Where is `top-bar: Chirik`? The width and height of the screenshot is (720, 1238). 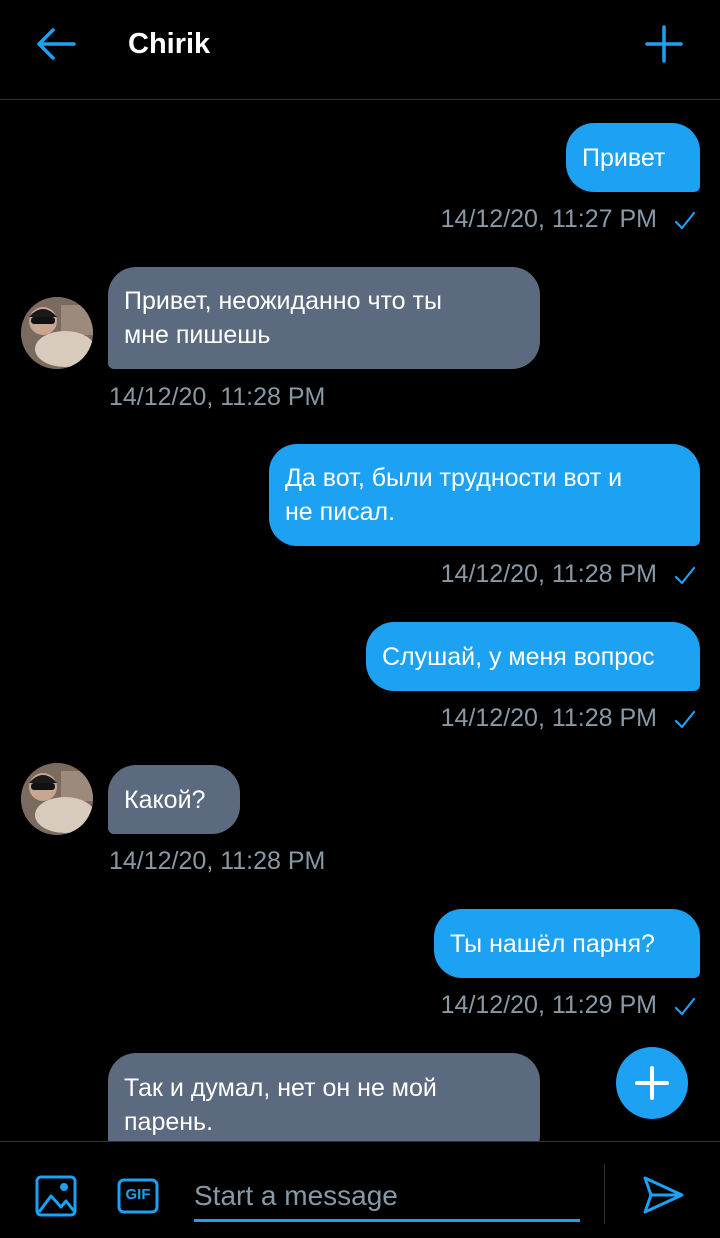 top-bar: Chirik is located at coordinates (360, 50).